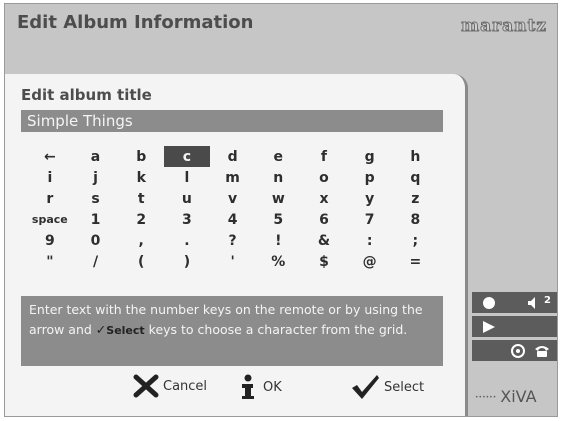  I want to click on character-key: n, so click(278, 177).